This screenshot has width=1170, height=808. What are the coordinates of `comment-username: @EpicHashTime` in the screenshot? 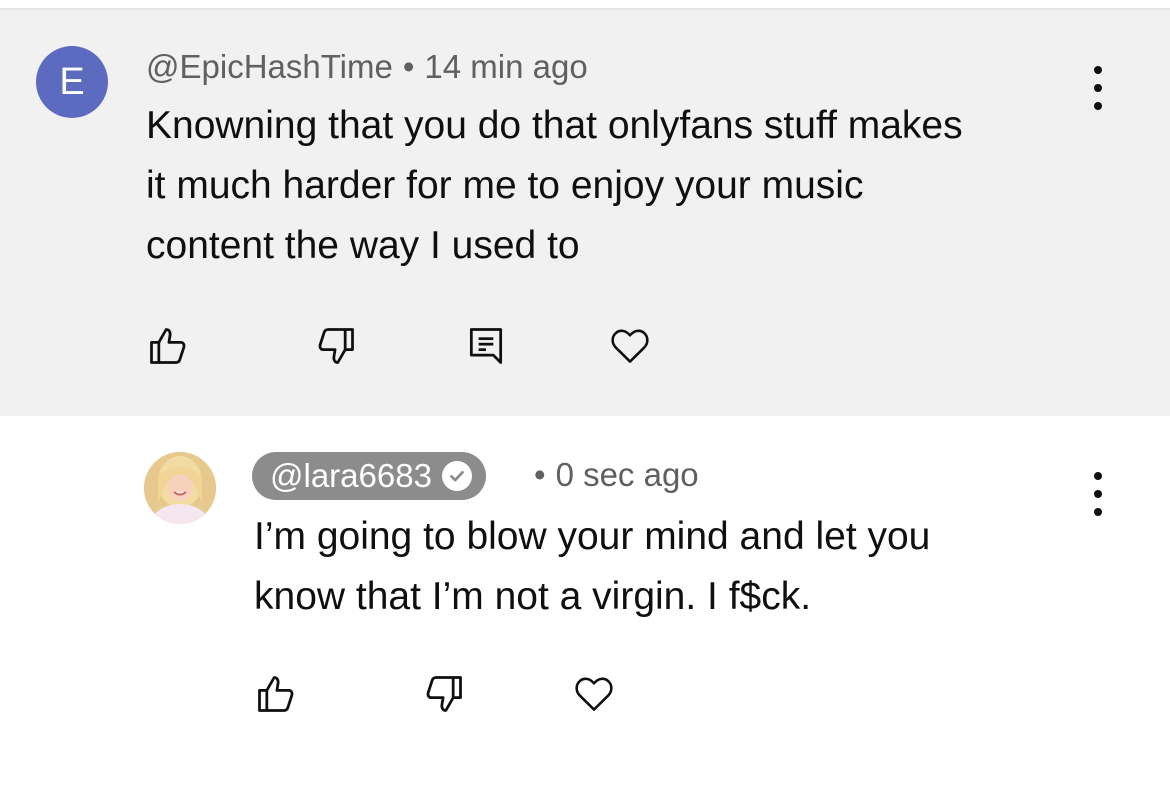 It's located at (269, 66).